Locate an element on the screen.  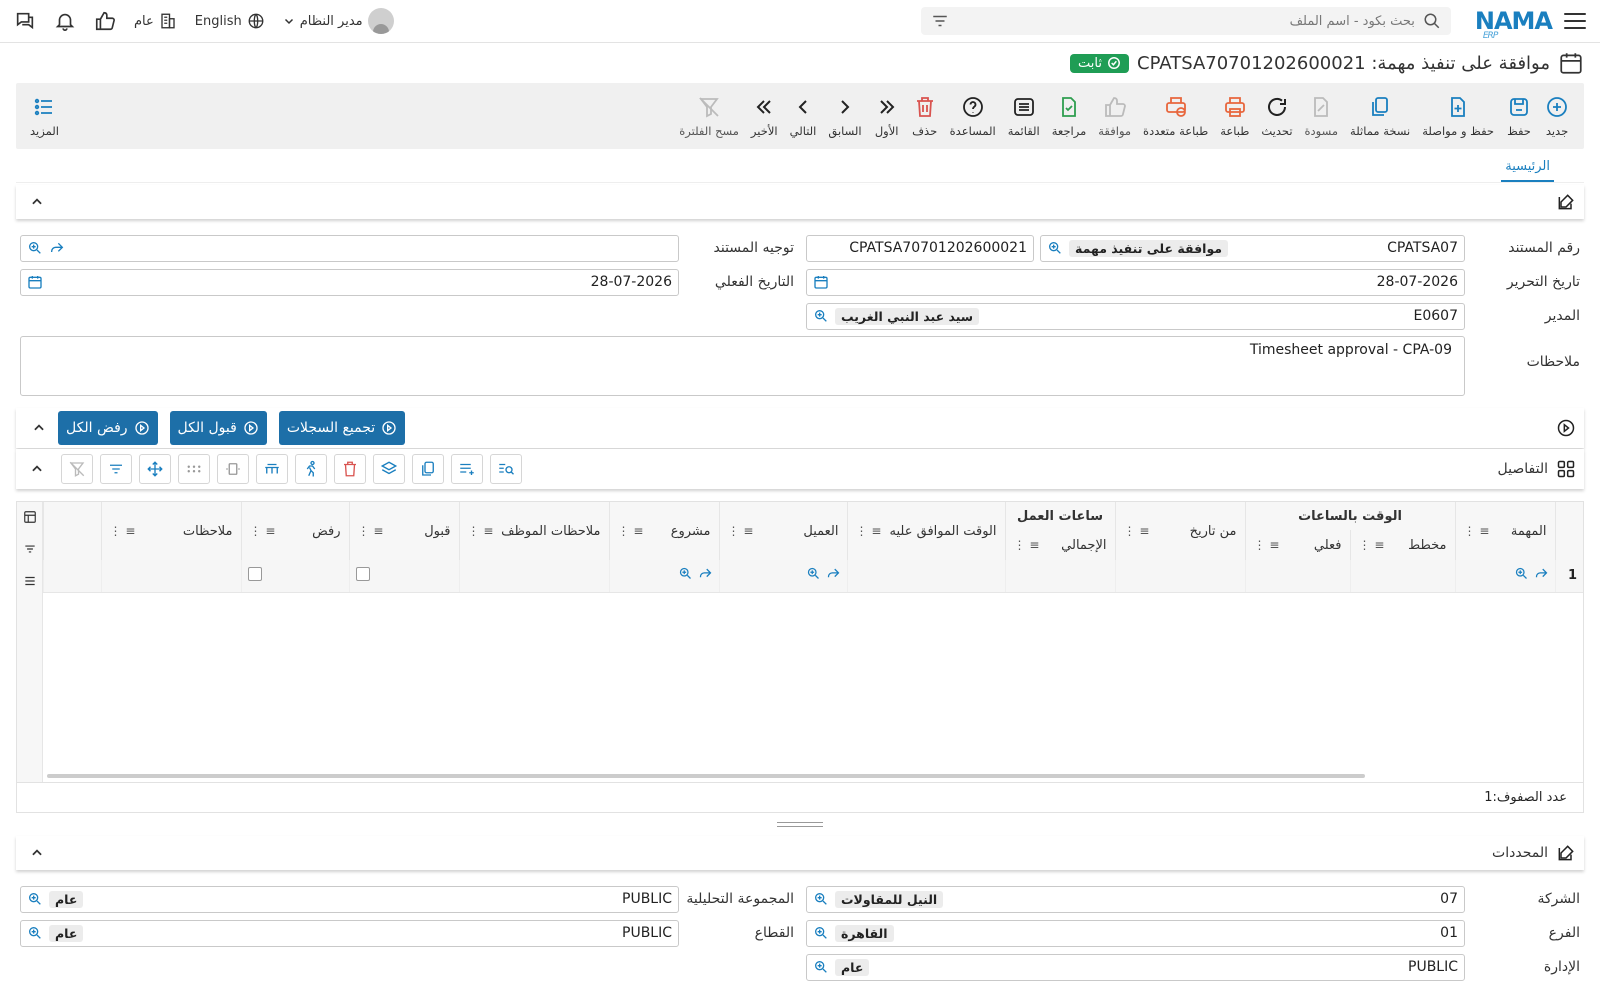
new-button: جديد is located at coordinates (1557, 116).